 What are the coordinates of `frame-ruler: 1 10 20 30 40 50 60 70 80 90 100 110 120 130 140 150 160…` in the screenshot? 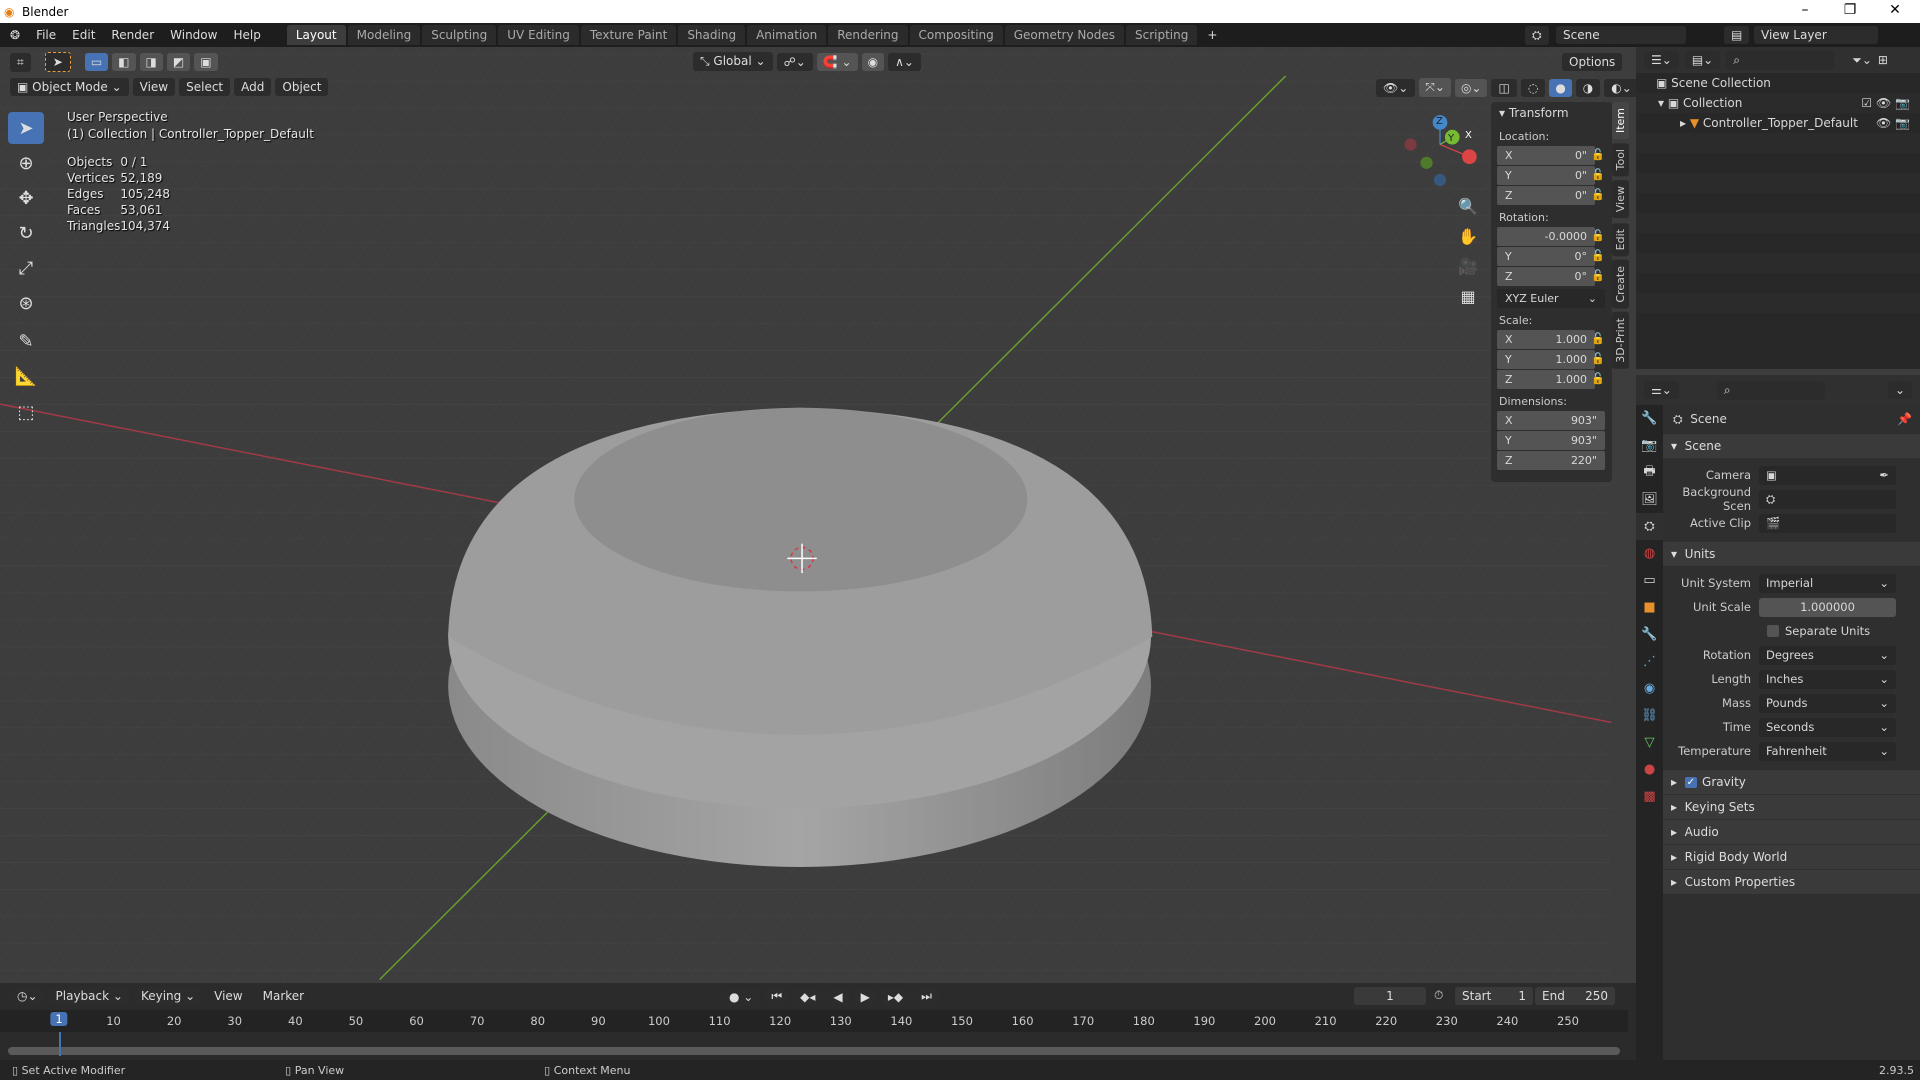 It's located at (814, 1021).